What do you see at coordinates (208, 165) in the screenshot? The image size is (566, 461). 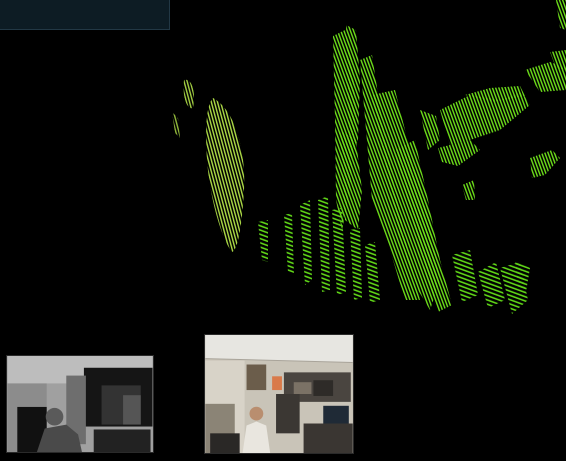 I see `point-cloud-surface-left` at bounding box center [208, 165].